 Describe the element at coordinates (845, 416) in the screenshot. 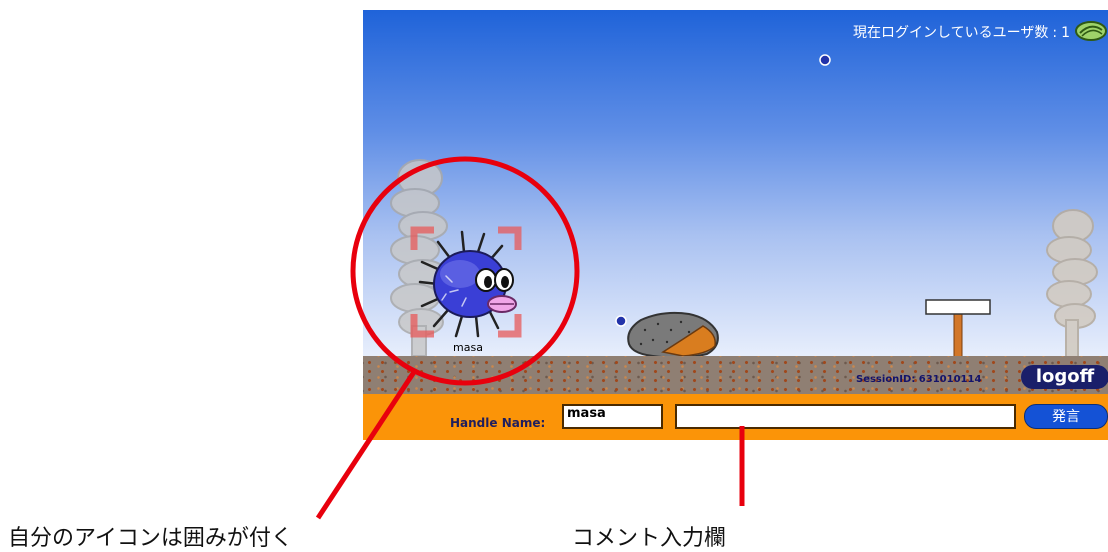

I see `comment-input` at that location.